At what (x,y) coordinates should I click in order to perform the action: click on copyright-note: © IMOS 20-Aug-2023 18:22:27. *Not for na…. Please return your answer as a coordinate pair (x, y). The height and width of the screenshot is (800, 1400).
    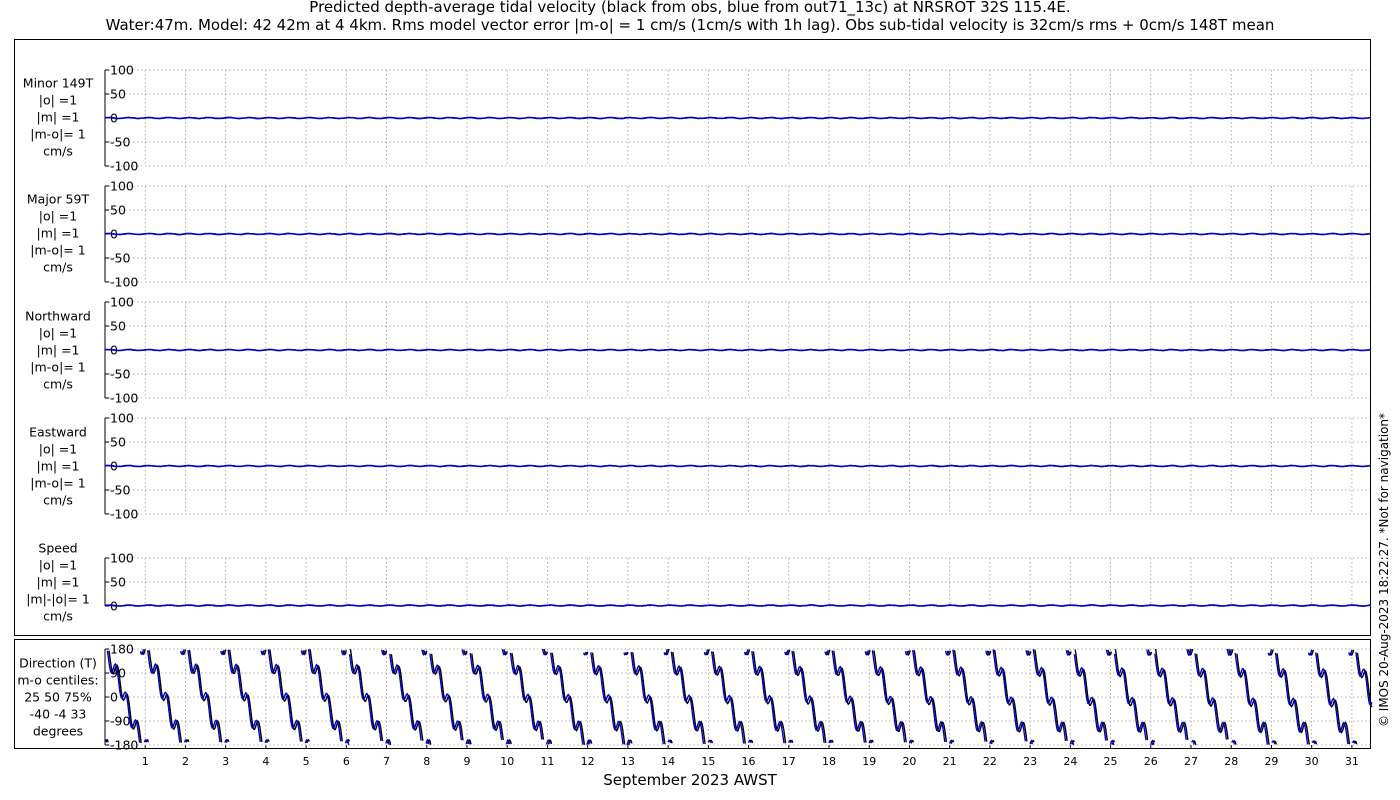
    Looking at the image, I should click on (1384, 570).